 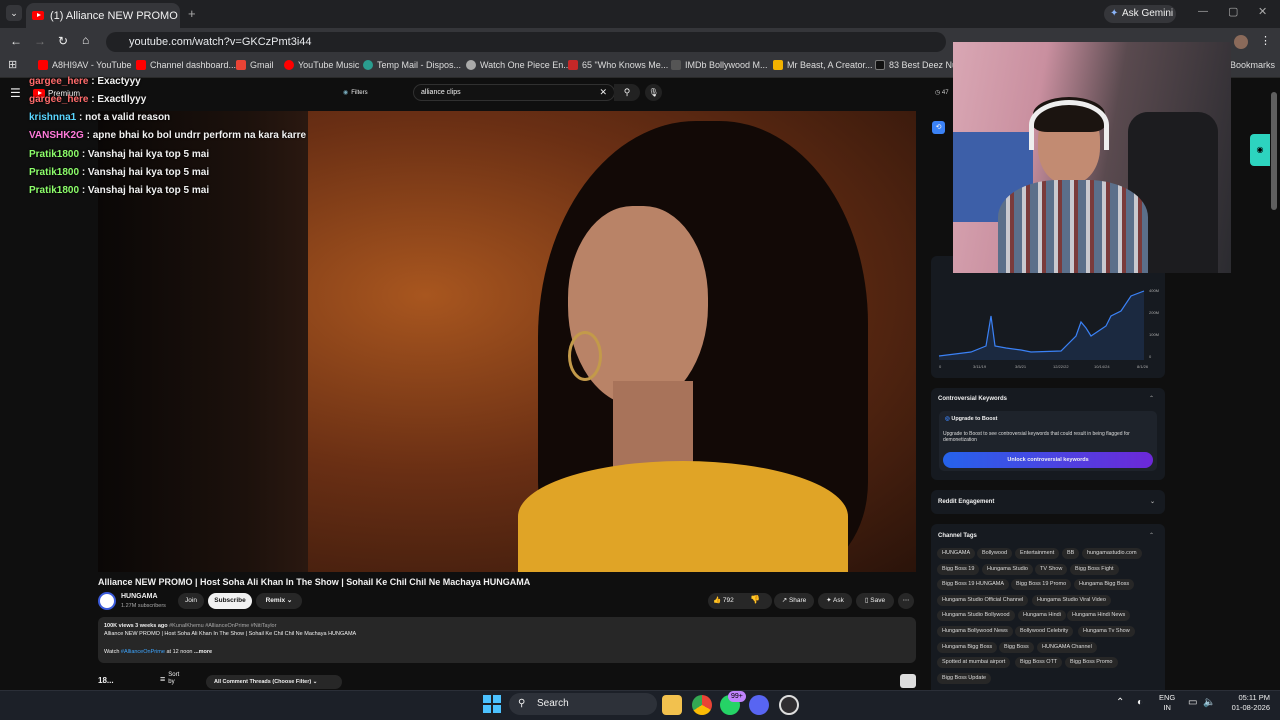 I want to click on tag-chip: Bigg Boss OTT, so click(x=1039, y=662).